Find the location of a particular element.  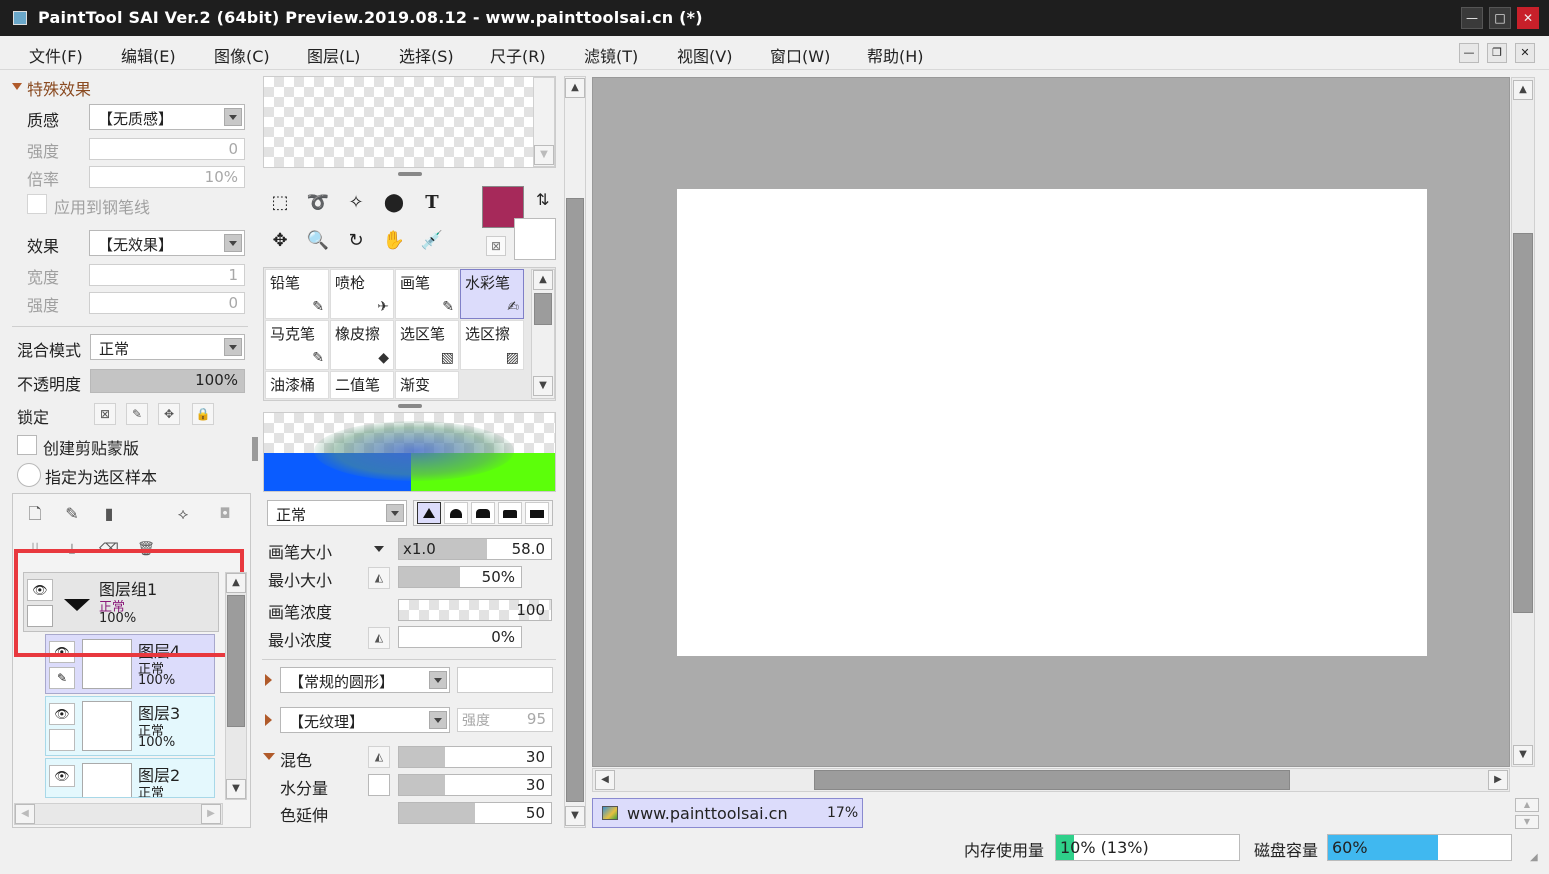

menu-layer: 图层(L) is located at coordinates (333, 55).